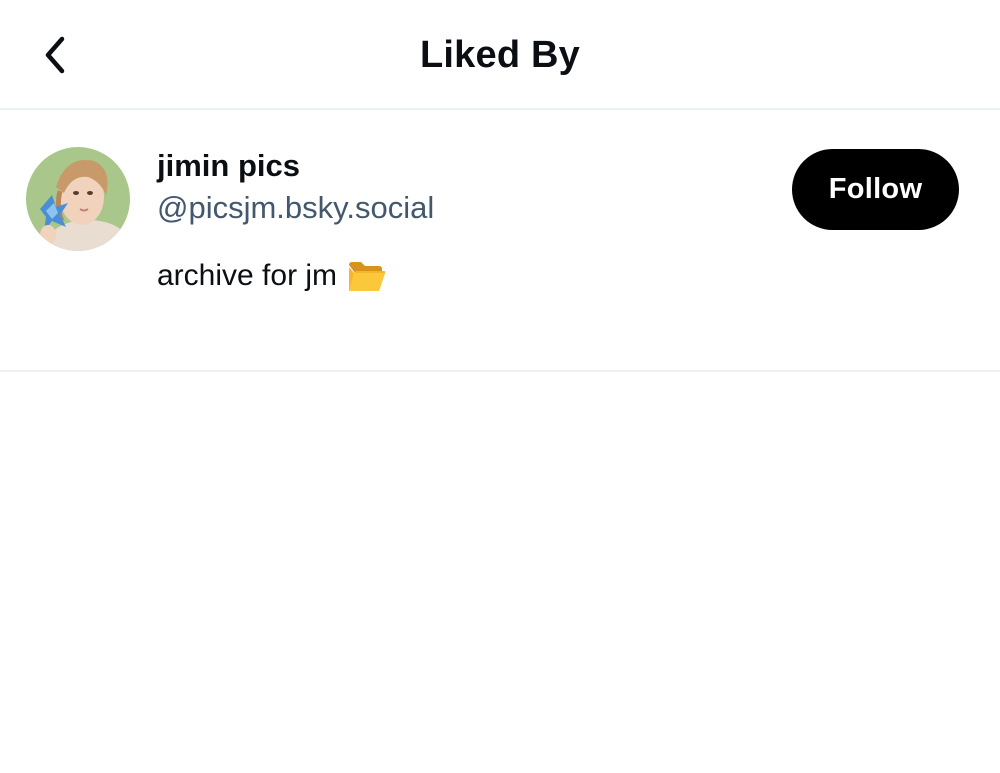 The width and height of the screenshot is (1000, 773). Describe the element at coordinates (78, 199) in the screenshot. I see `avatar` at that location.